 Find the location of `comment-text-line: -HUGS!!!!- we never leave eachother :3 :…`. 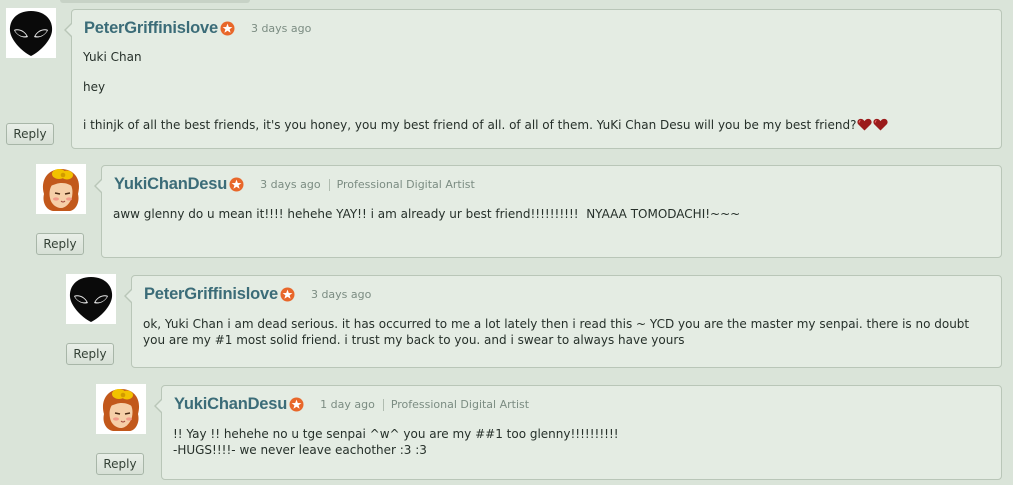

comment-text-line: -HUGS!!!!- we never leave eachother :3 :… is located at coordinates (300, 450).